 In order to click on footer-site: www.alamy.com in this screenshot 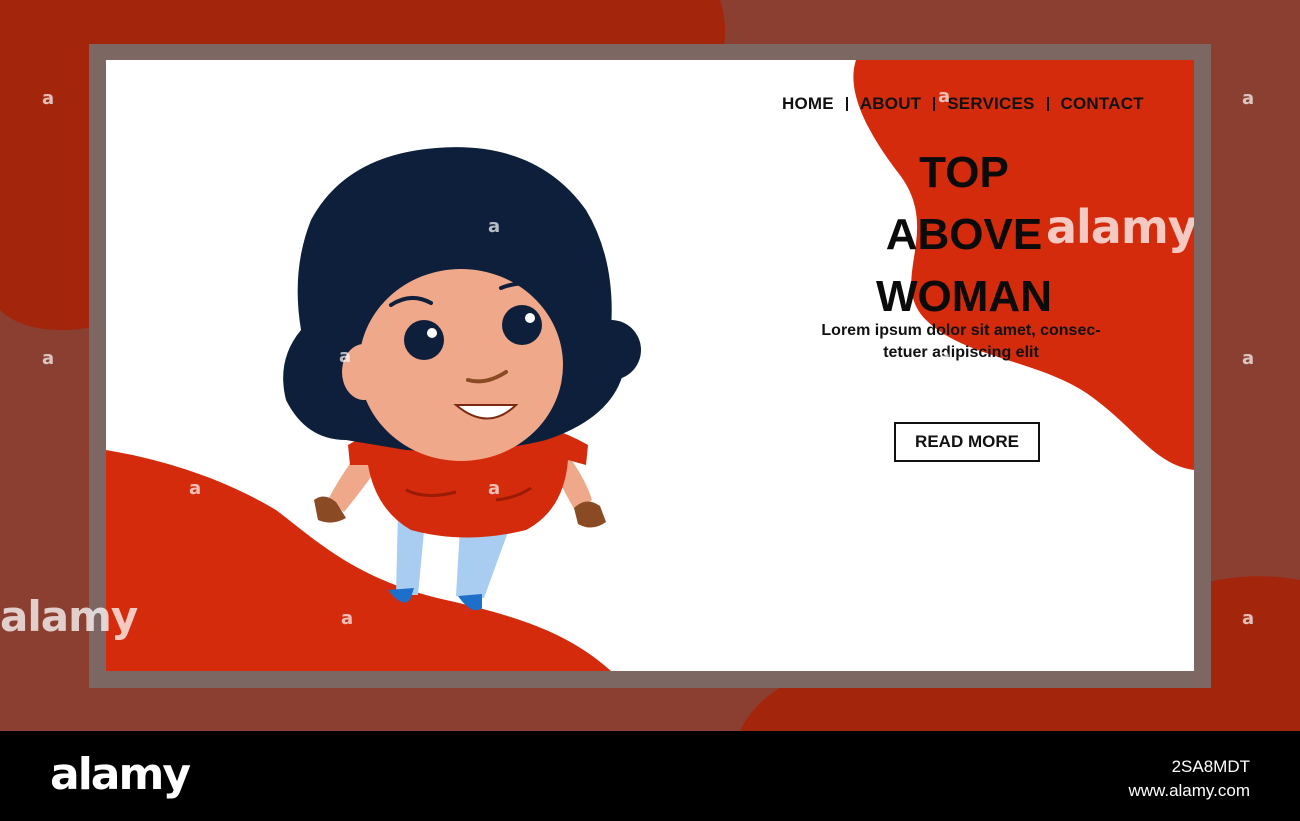, I will do `click(1189, 790)`.